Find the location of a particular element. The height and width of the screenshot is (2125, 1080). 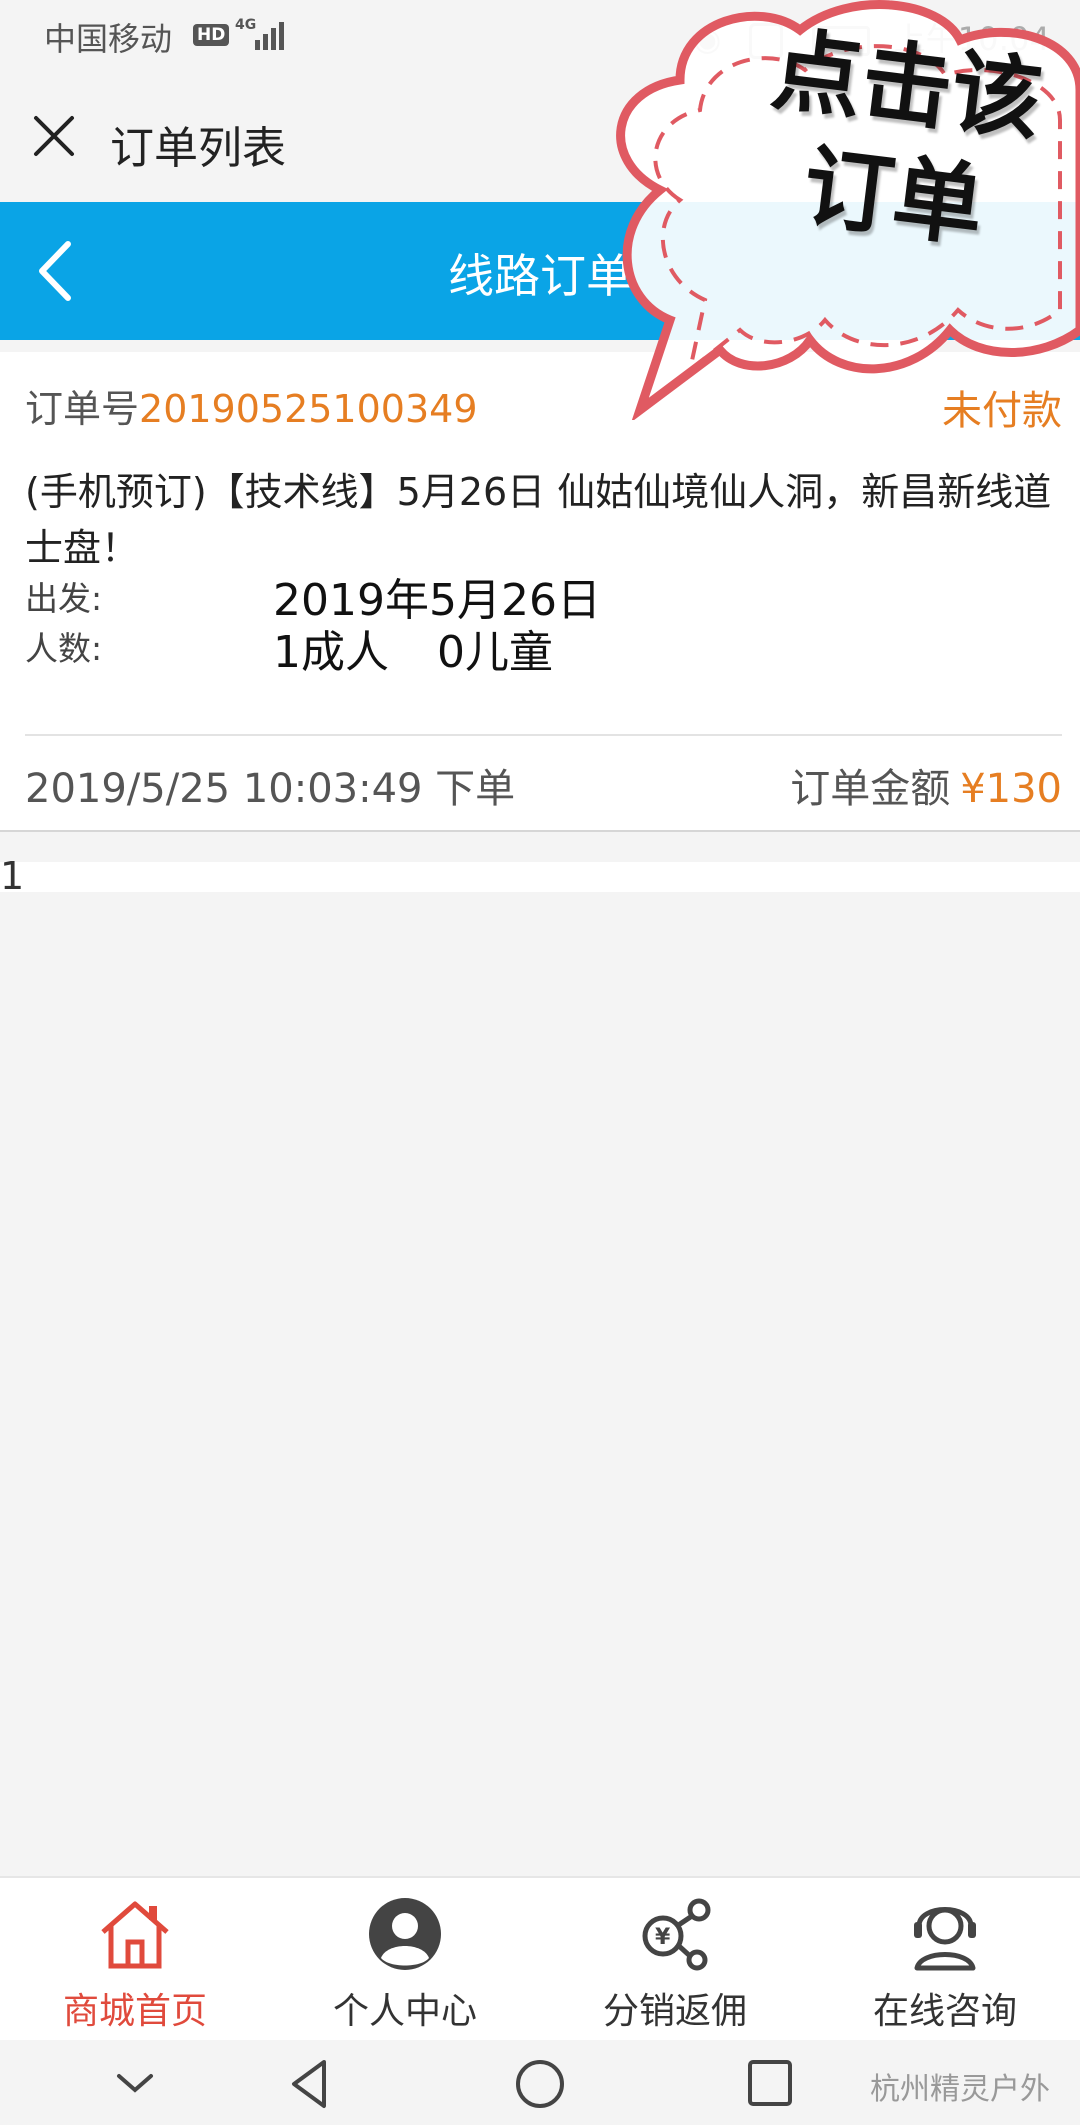

adult-count: 1成人 is located at coordinates (331, 652).